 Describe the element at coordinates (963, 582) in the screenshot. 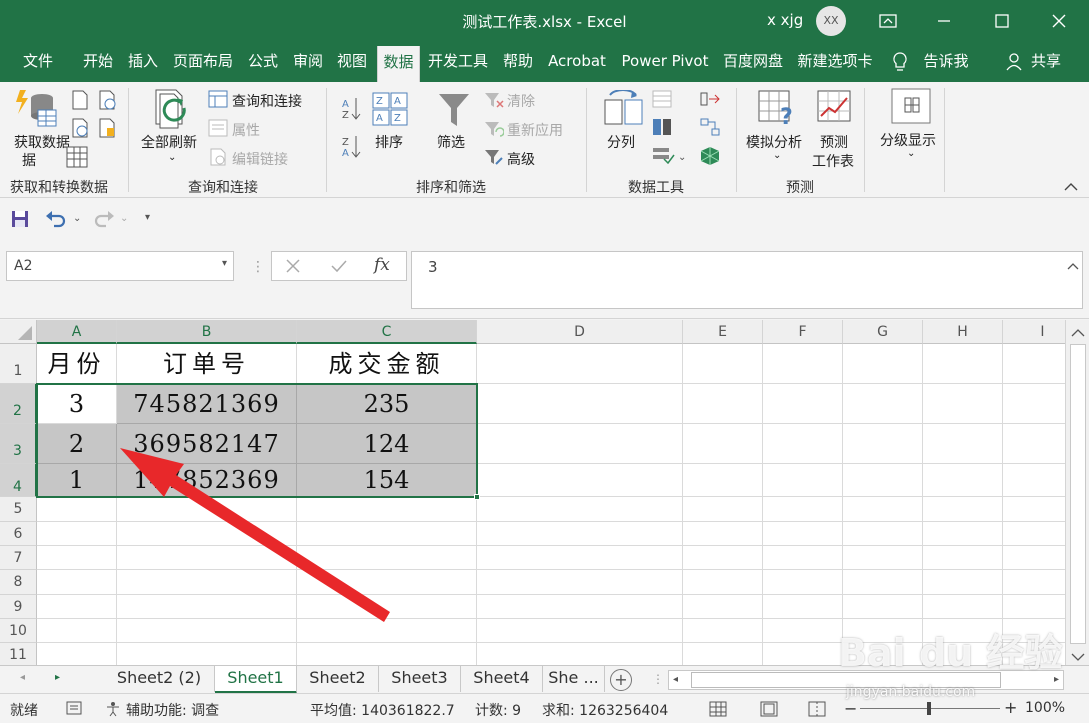

I see `cell-h8` at that location.